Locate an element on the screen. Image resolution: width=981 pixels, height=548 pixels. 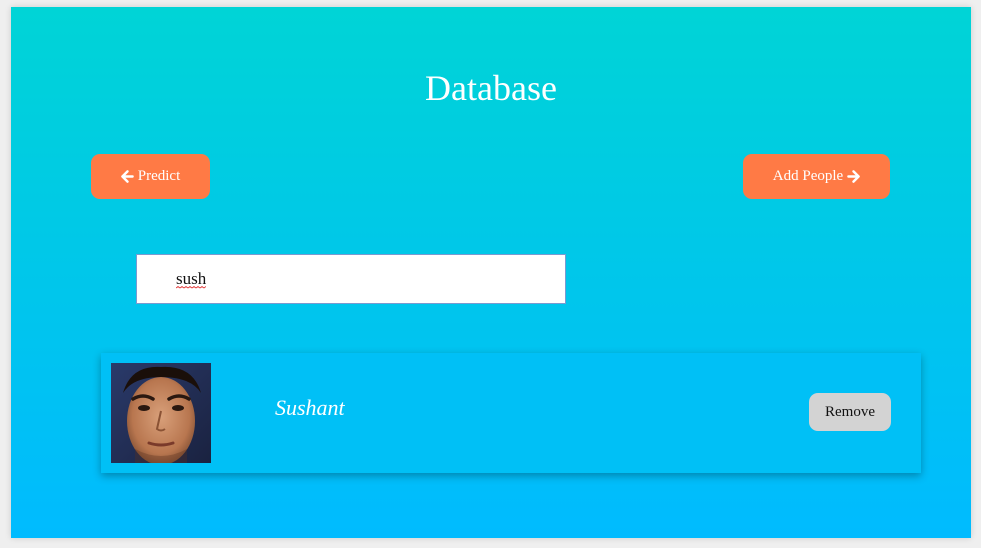
person-name: Sushant is located at coordinates (310, 407).